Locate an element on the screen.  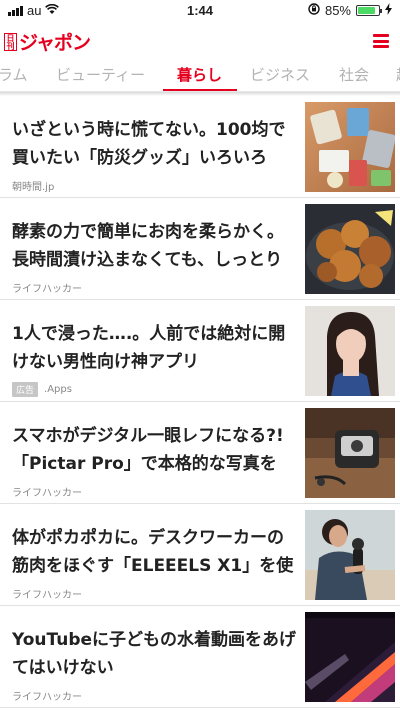
article-item: 1人で浸った….。人前では絶対に開けない男性向け神アプリ 広告 .Apps is located at coordinates (200, 351).